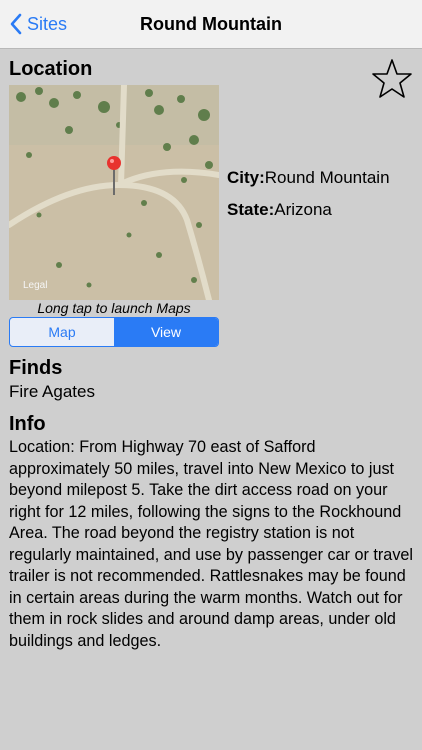 Image resolution: width=422 pixels, height=750 pixels. Describe the element at coordinates (246, 177) in the screenshot. I see `city-label: City:` at that location.